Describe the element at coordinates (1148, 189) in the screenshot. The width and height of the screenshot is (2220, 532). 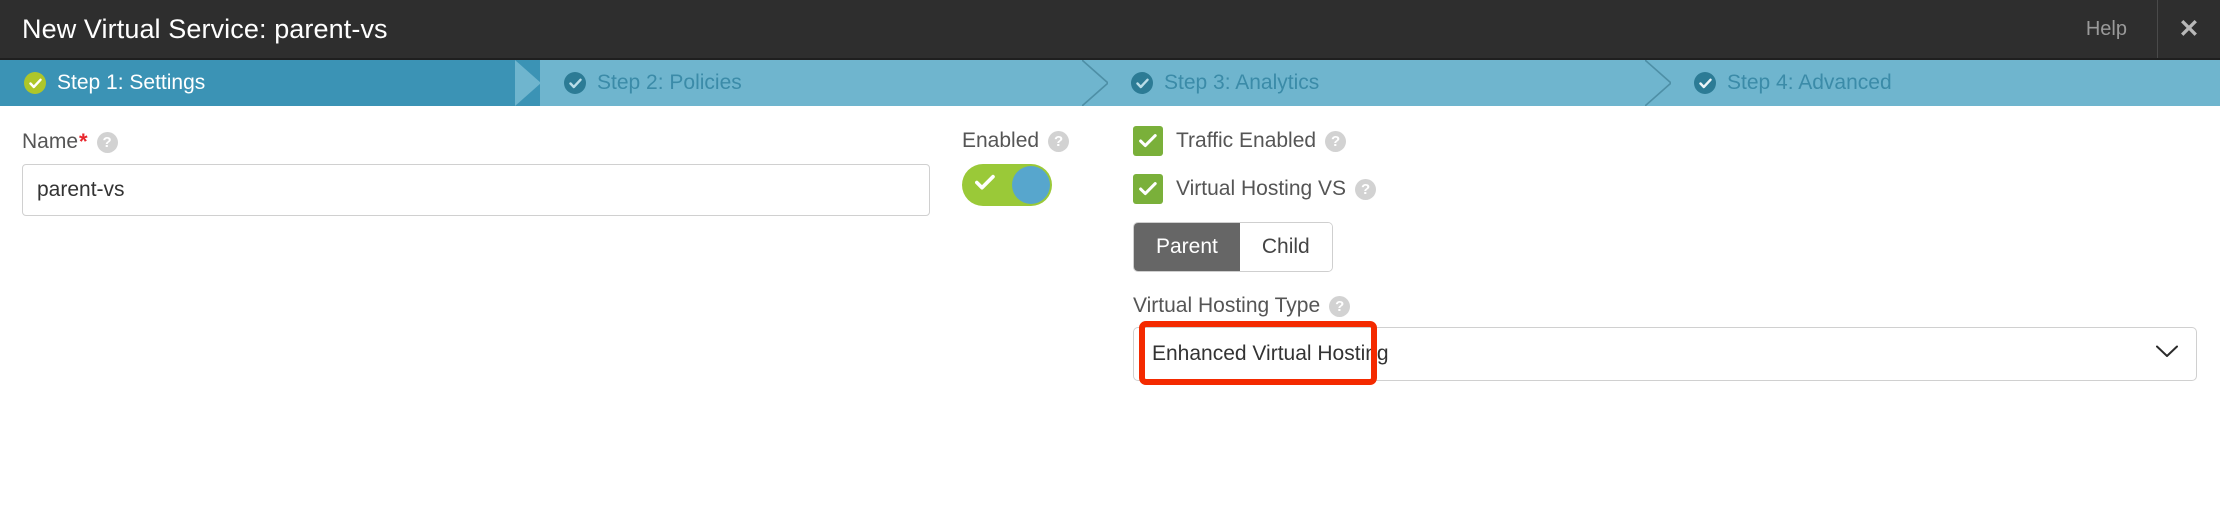
I see `virtual-hosting-vs-checkbox` at that location.